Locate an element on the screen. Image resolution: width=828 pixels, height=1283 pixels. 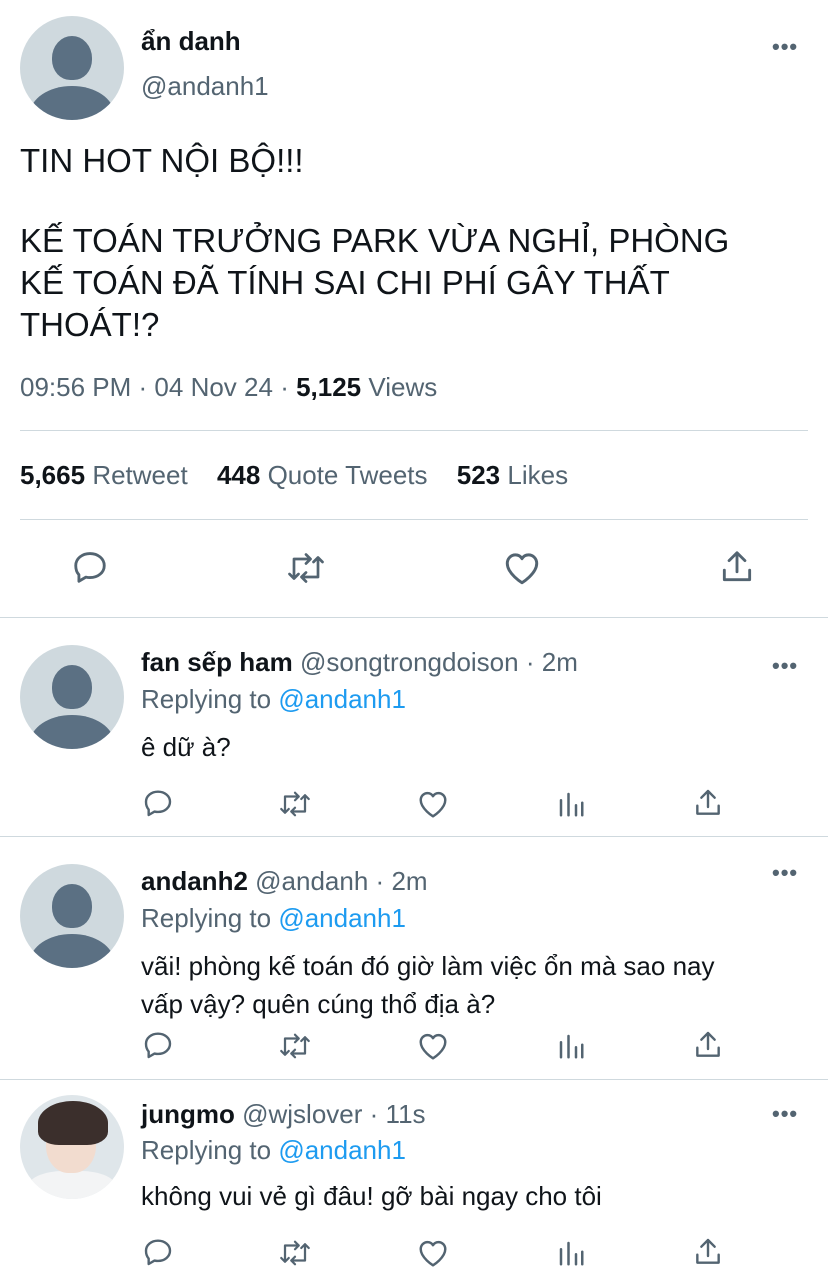
display-name: ẩn danh is located at coordinates (191, 41).